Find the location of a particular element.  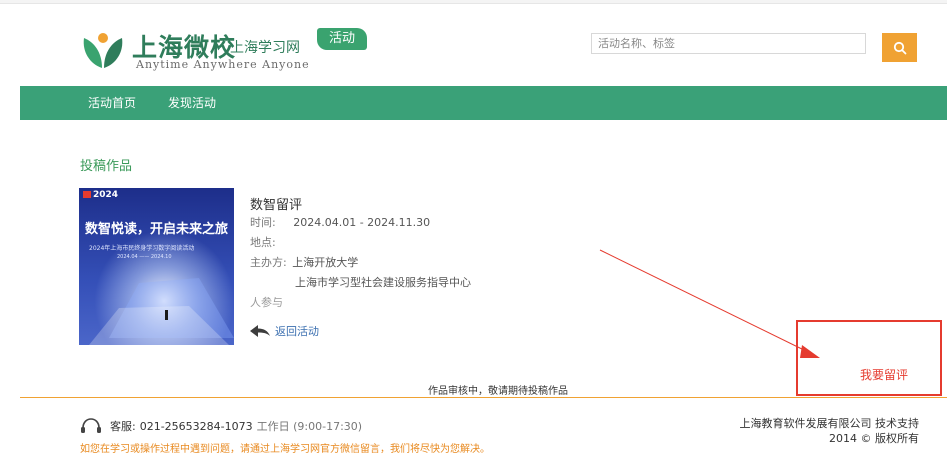

organizer-1: 上海开放大学 is located at coordinates (325, 262).